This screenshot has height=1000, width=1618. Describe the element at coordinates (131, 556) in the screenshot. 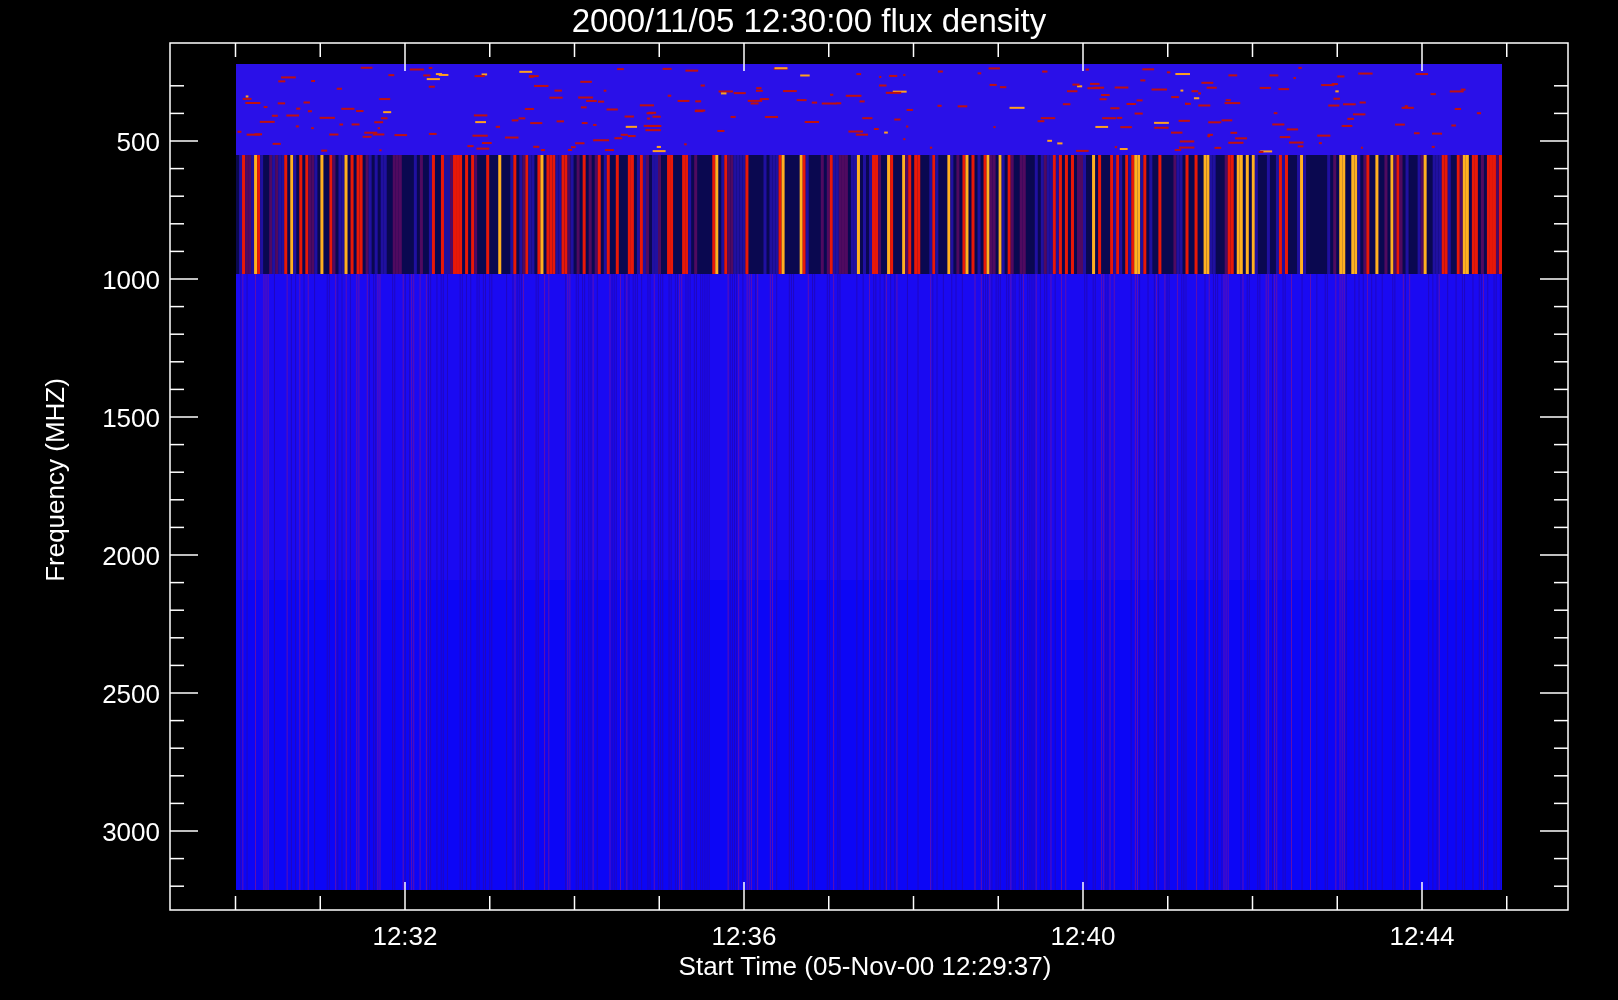

I see `y-tick-label: 2000` at that location.